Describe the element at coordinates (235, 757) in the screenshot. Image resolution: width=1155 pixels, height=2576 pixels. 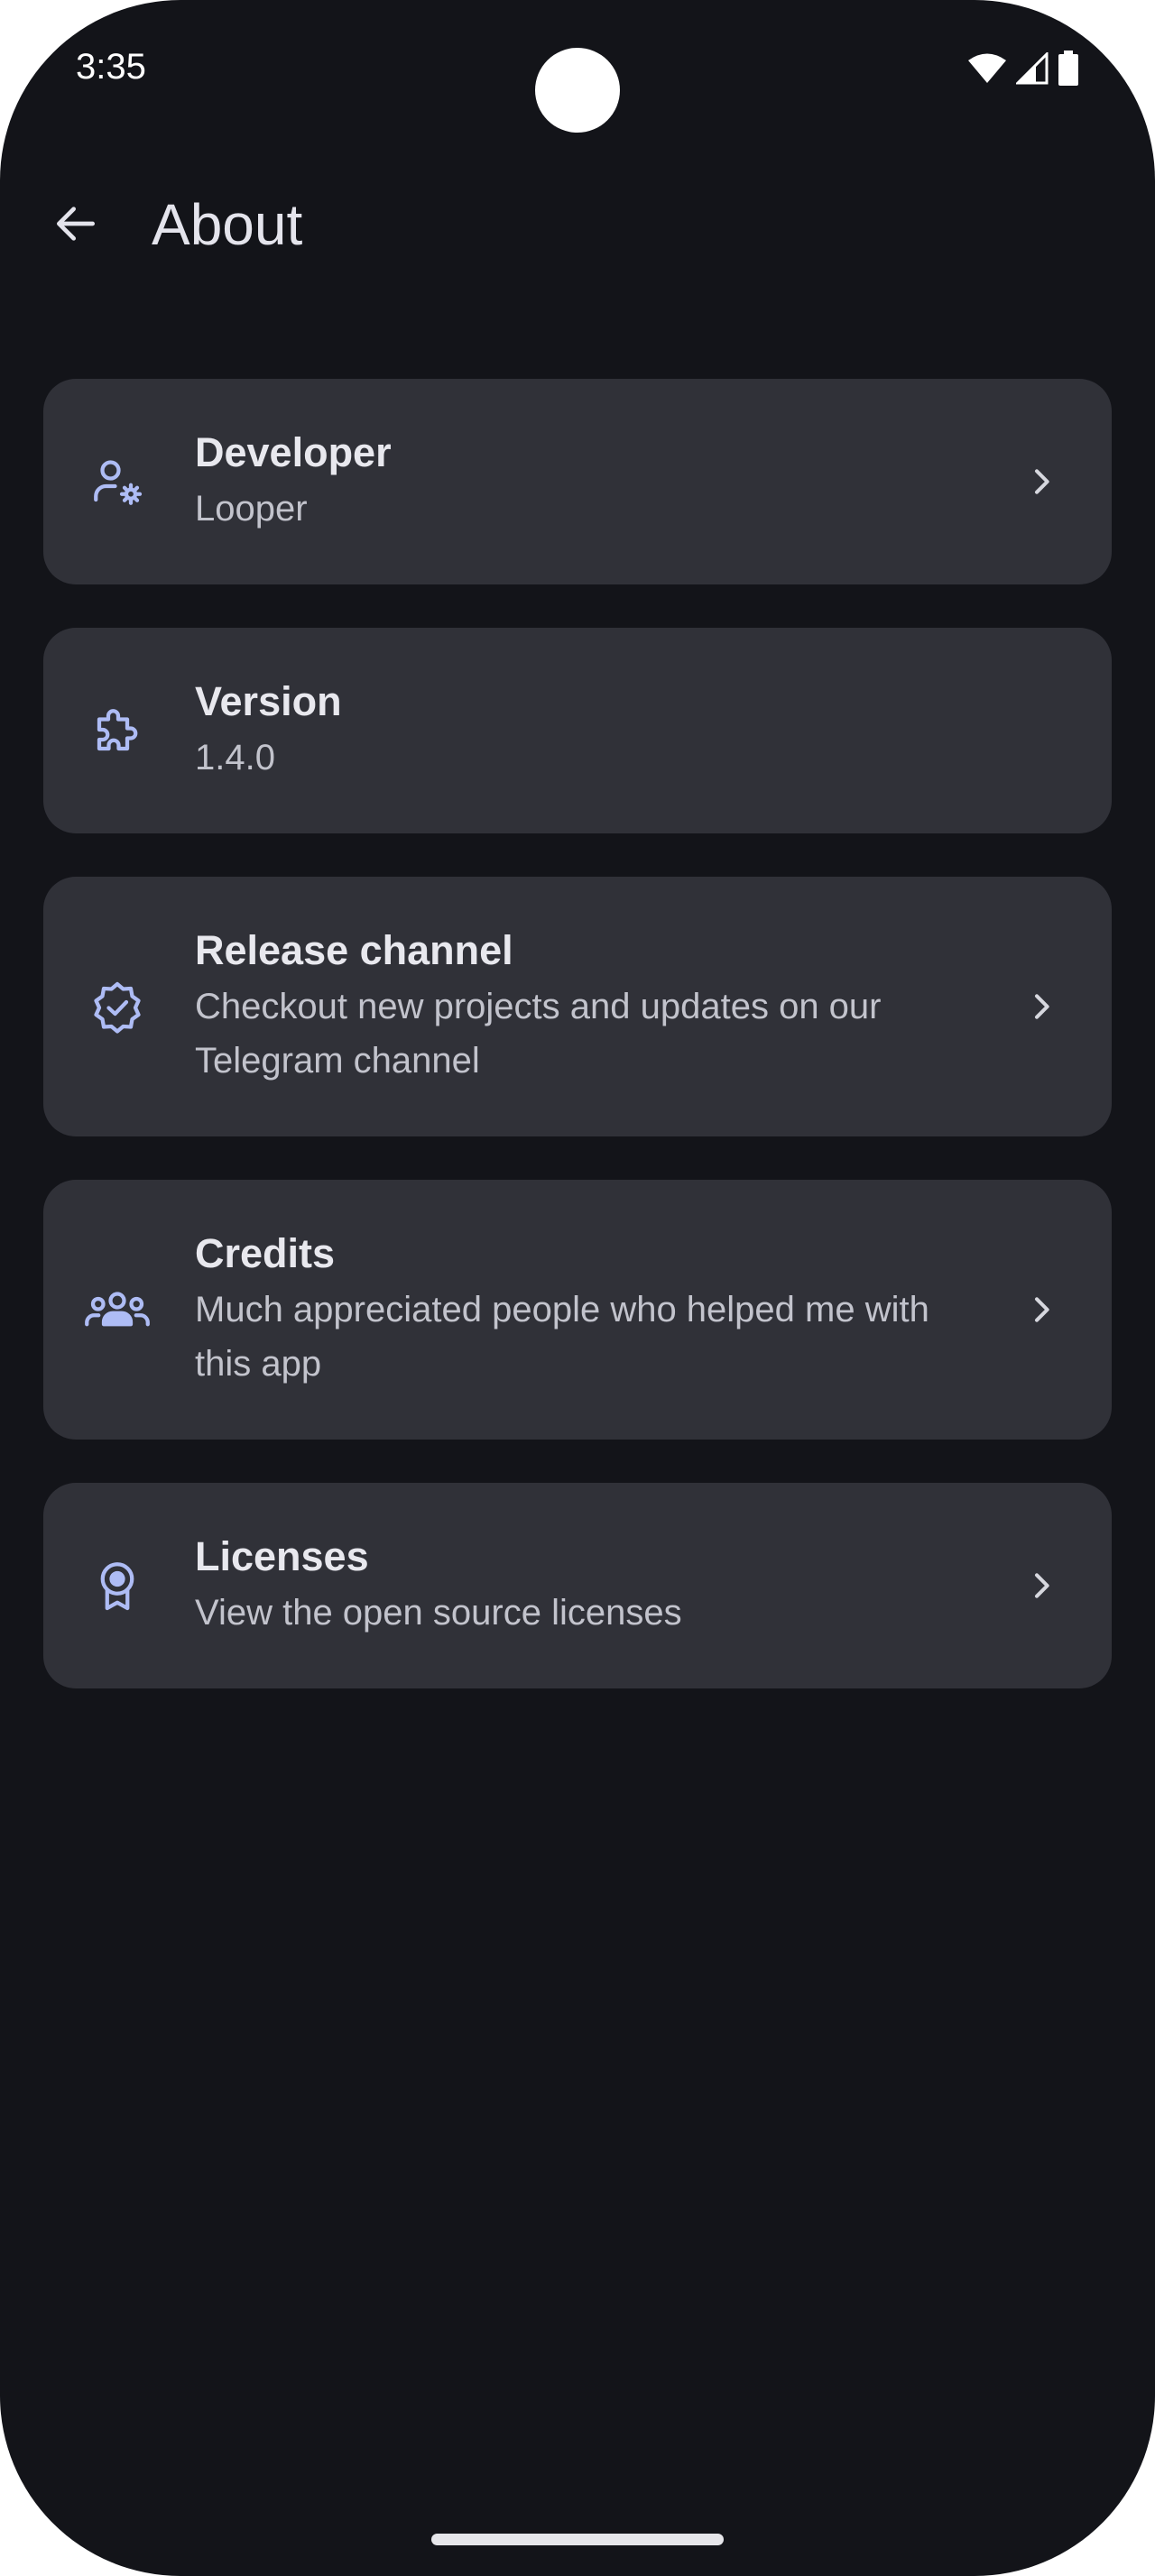
I see `version-value: 1.4.0` at that location.